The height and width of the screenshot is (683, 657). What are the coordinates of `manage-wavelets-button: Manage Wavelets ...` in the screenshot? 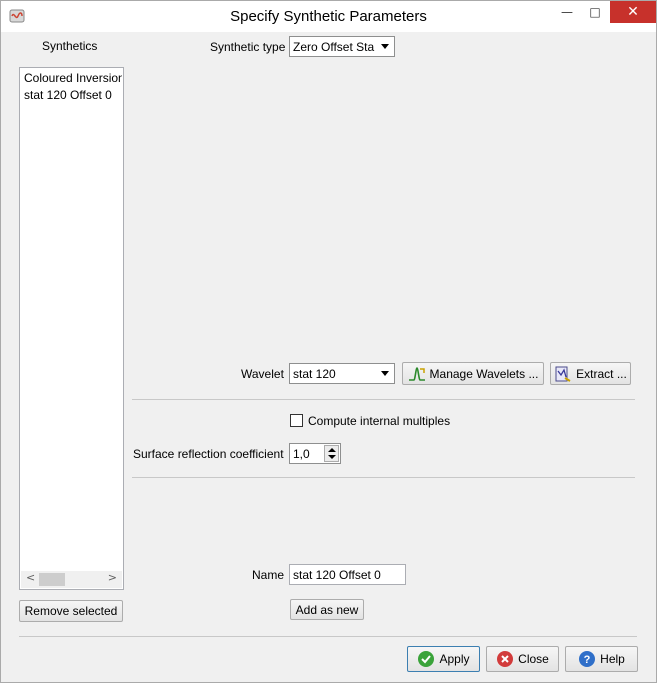 It's located at (473, 373).